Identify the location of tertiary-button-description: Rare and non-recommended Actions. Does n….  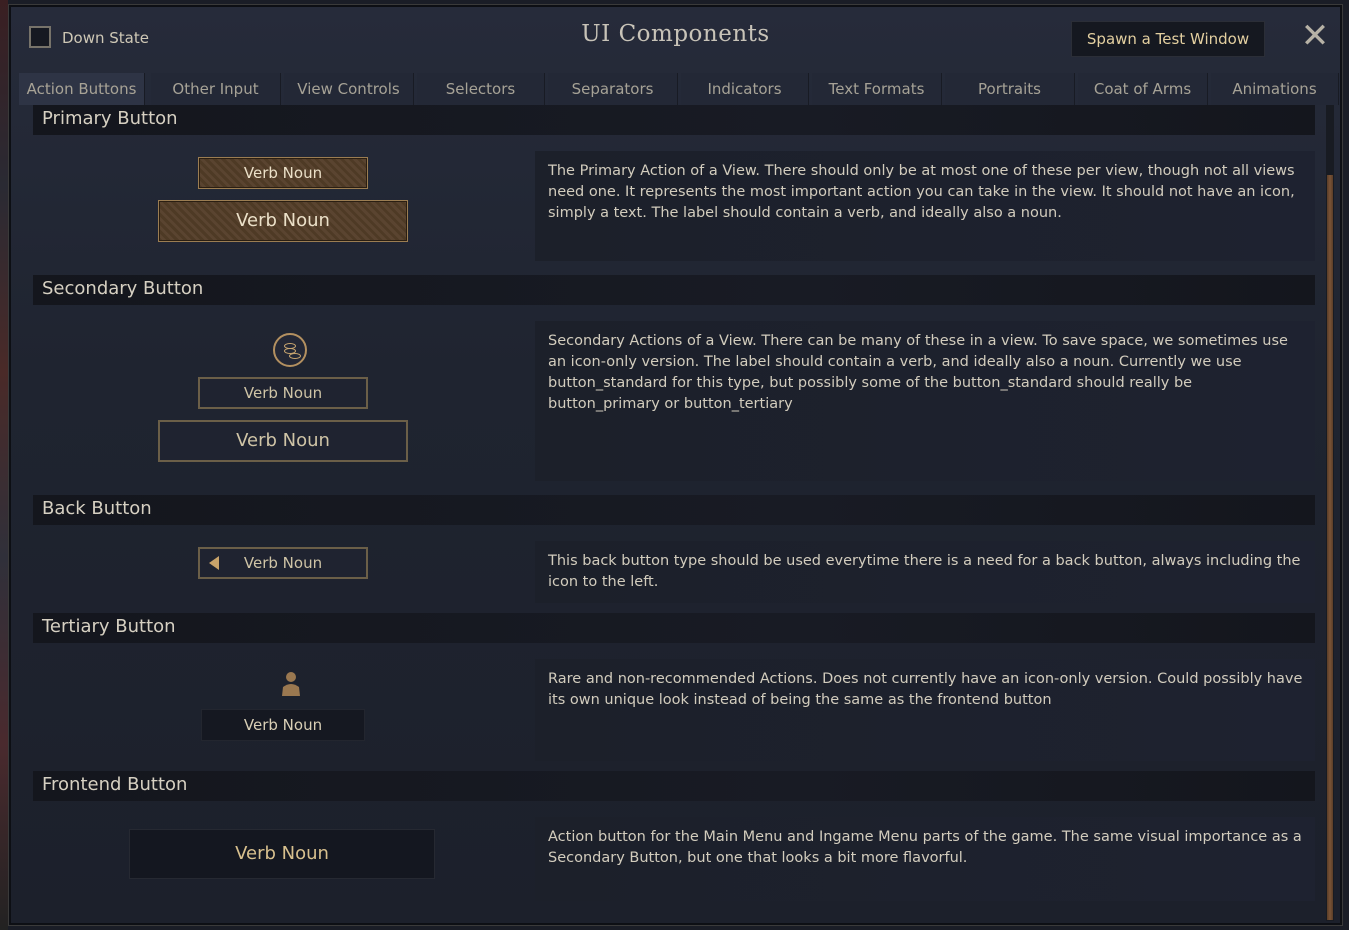
(925, 710).